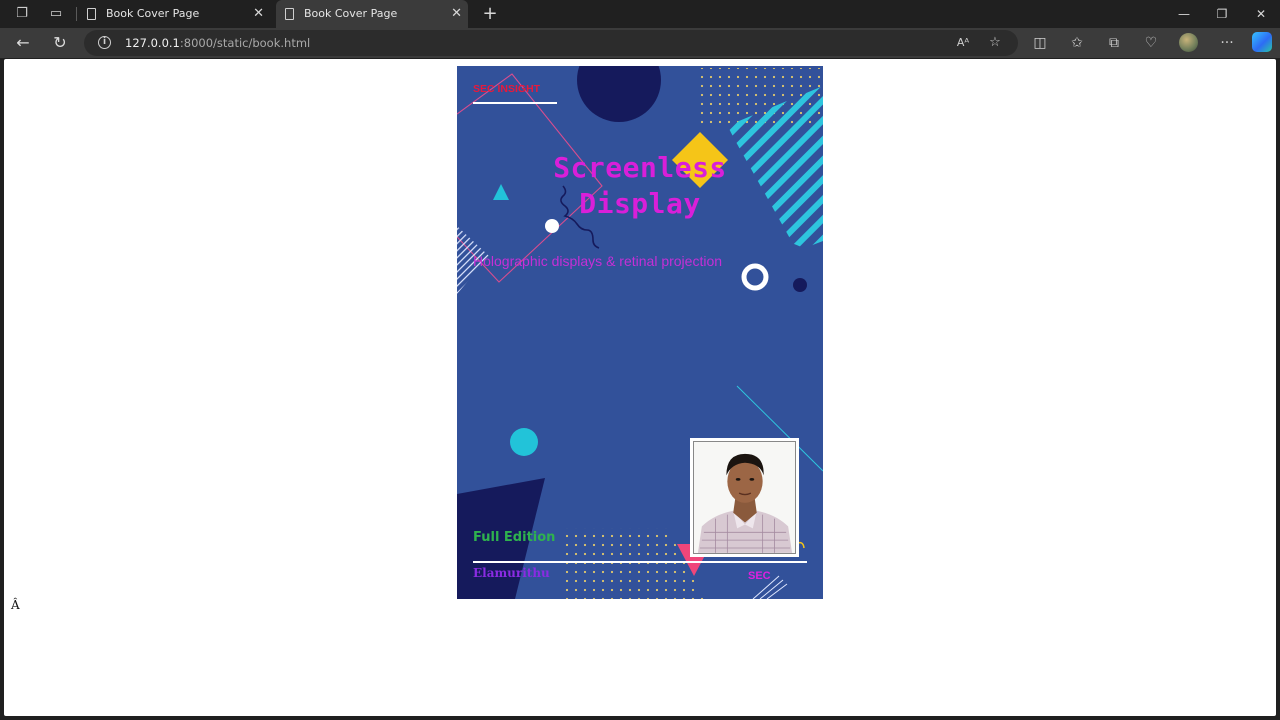 This screenshot has height=720, width=1280. I want to click on plus-icon: +, so click(490, 13).